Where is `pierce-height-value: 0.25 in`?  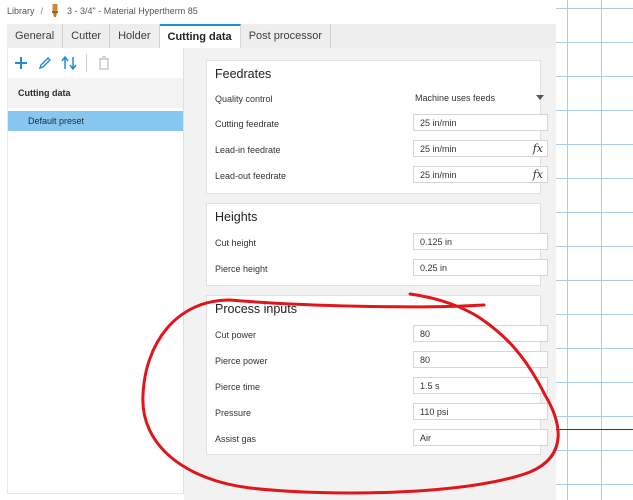 pierce-height-value: 0.25 in is located at coordinates (434, 267).